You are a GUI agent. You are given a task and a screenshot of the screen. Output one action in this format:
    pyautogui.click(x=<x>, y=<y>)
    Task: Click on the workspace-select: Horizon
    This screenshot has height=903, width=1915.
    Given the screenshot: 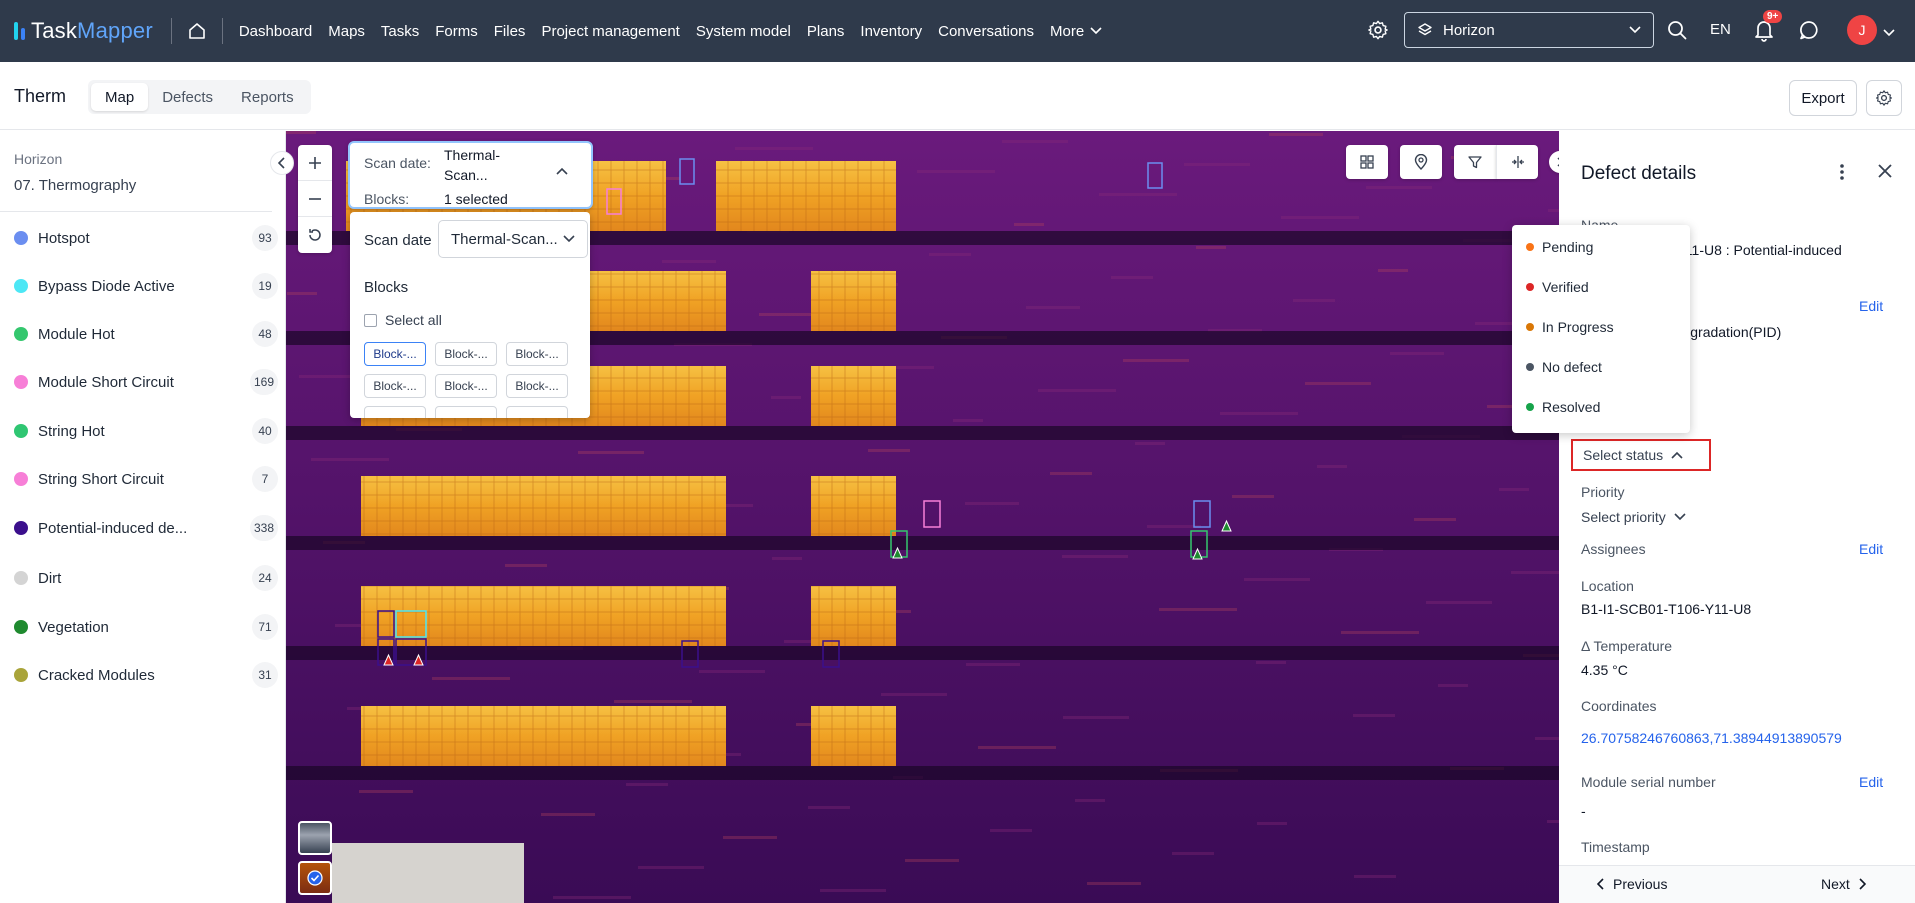 What is the action you would take?
    pyautogui.click(x=1529, y=30)
    